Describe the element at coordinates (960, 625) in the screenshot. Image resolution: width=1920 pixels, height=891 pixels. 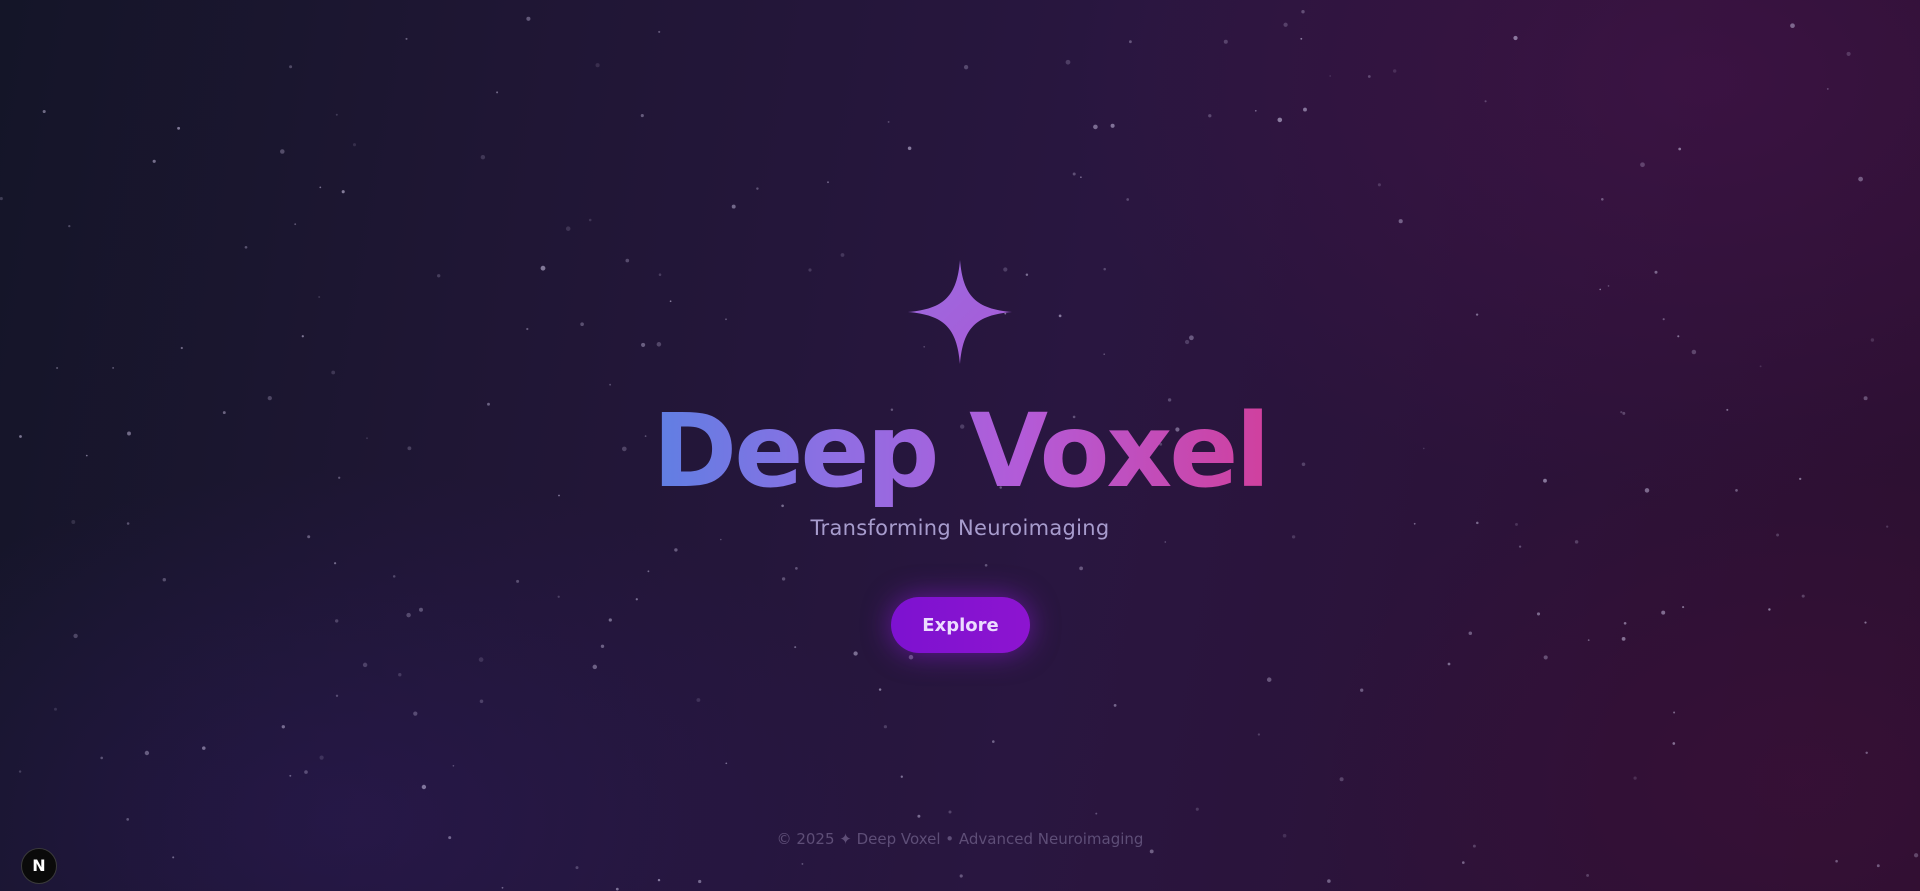
I see `explore-button: Explore` at that location.